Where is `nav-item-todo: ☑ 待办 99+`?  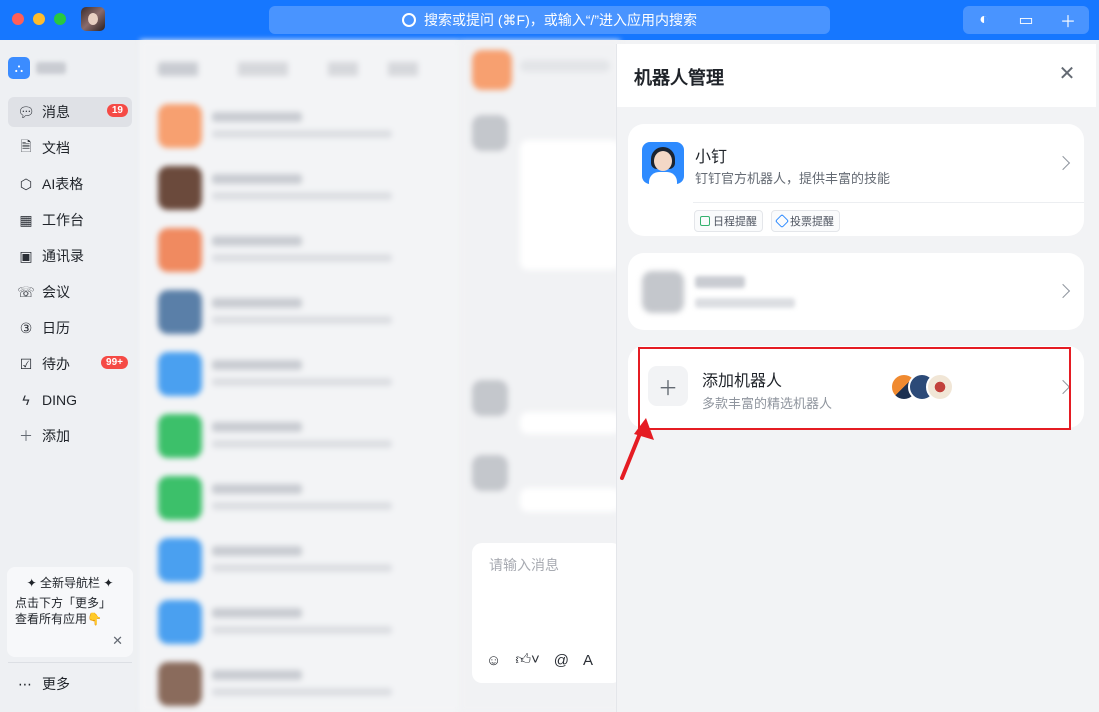
nav-item-todo: ☑ 待办 99+ is located at coordinates (70, 364).